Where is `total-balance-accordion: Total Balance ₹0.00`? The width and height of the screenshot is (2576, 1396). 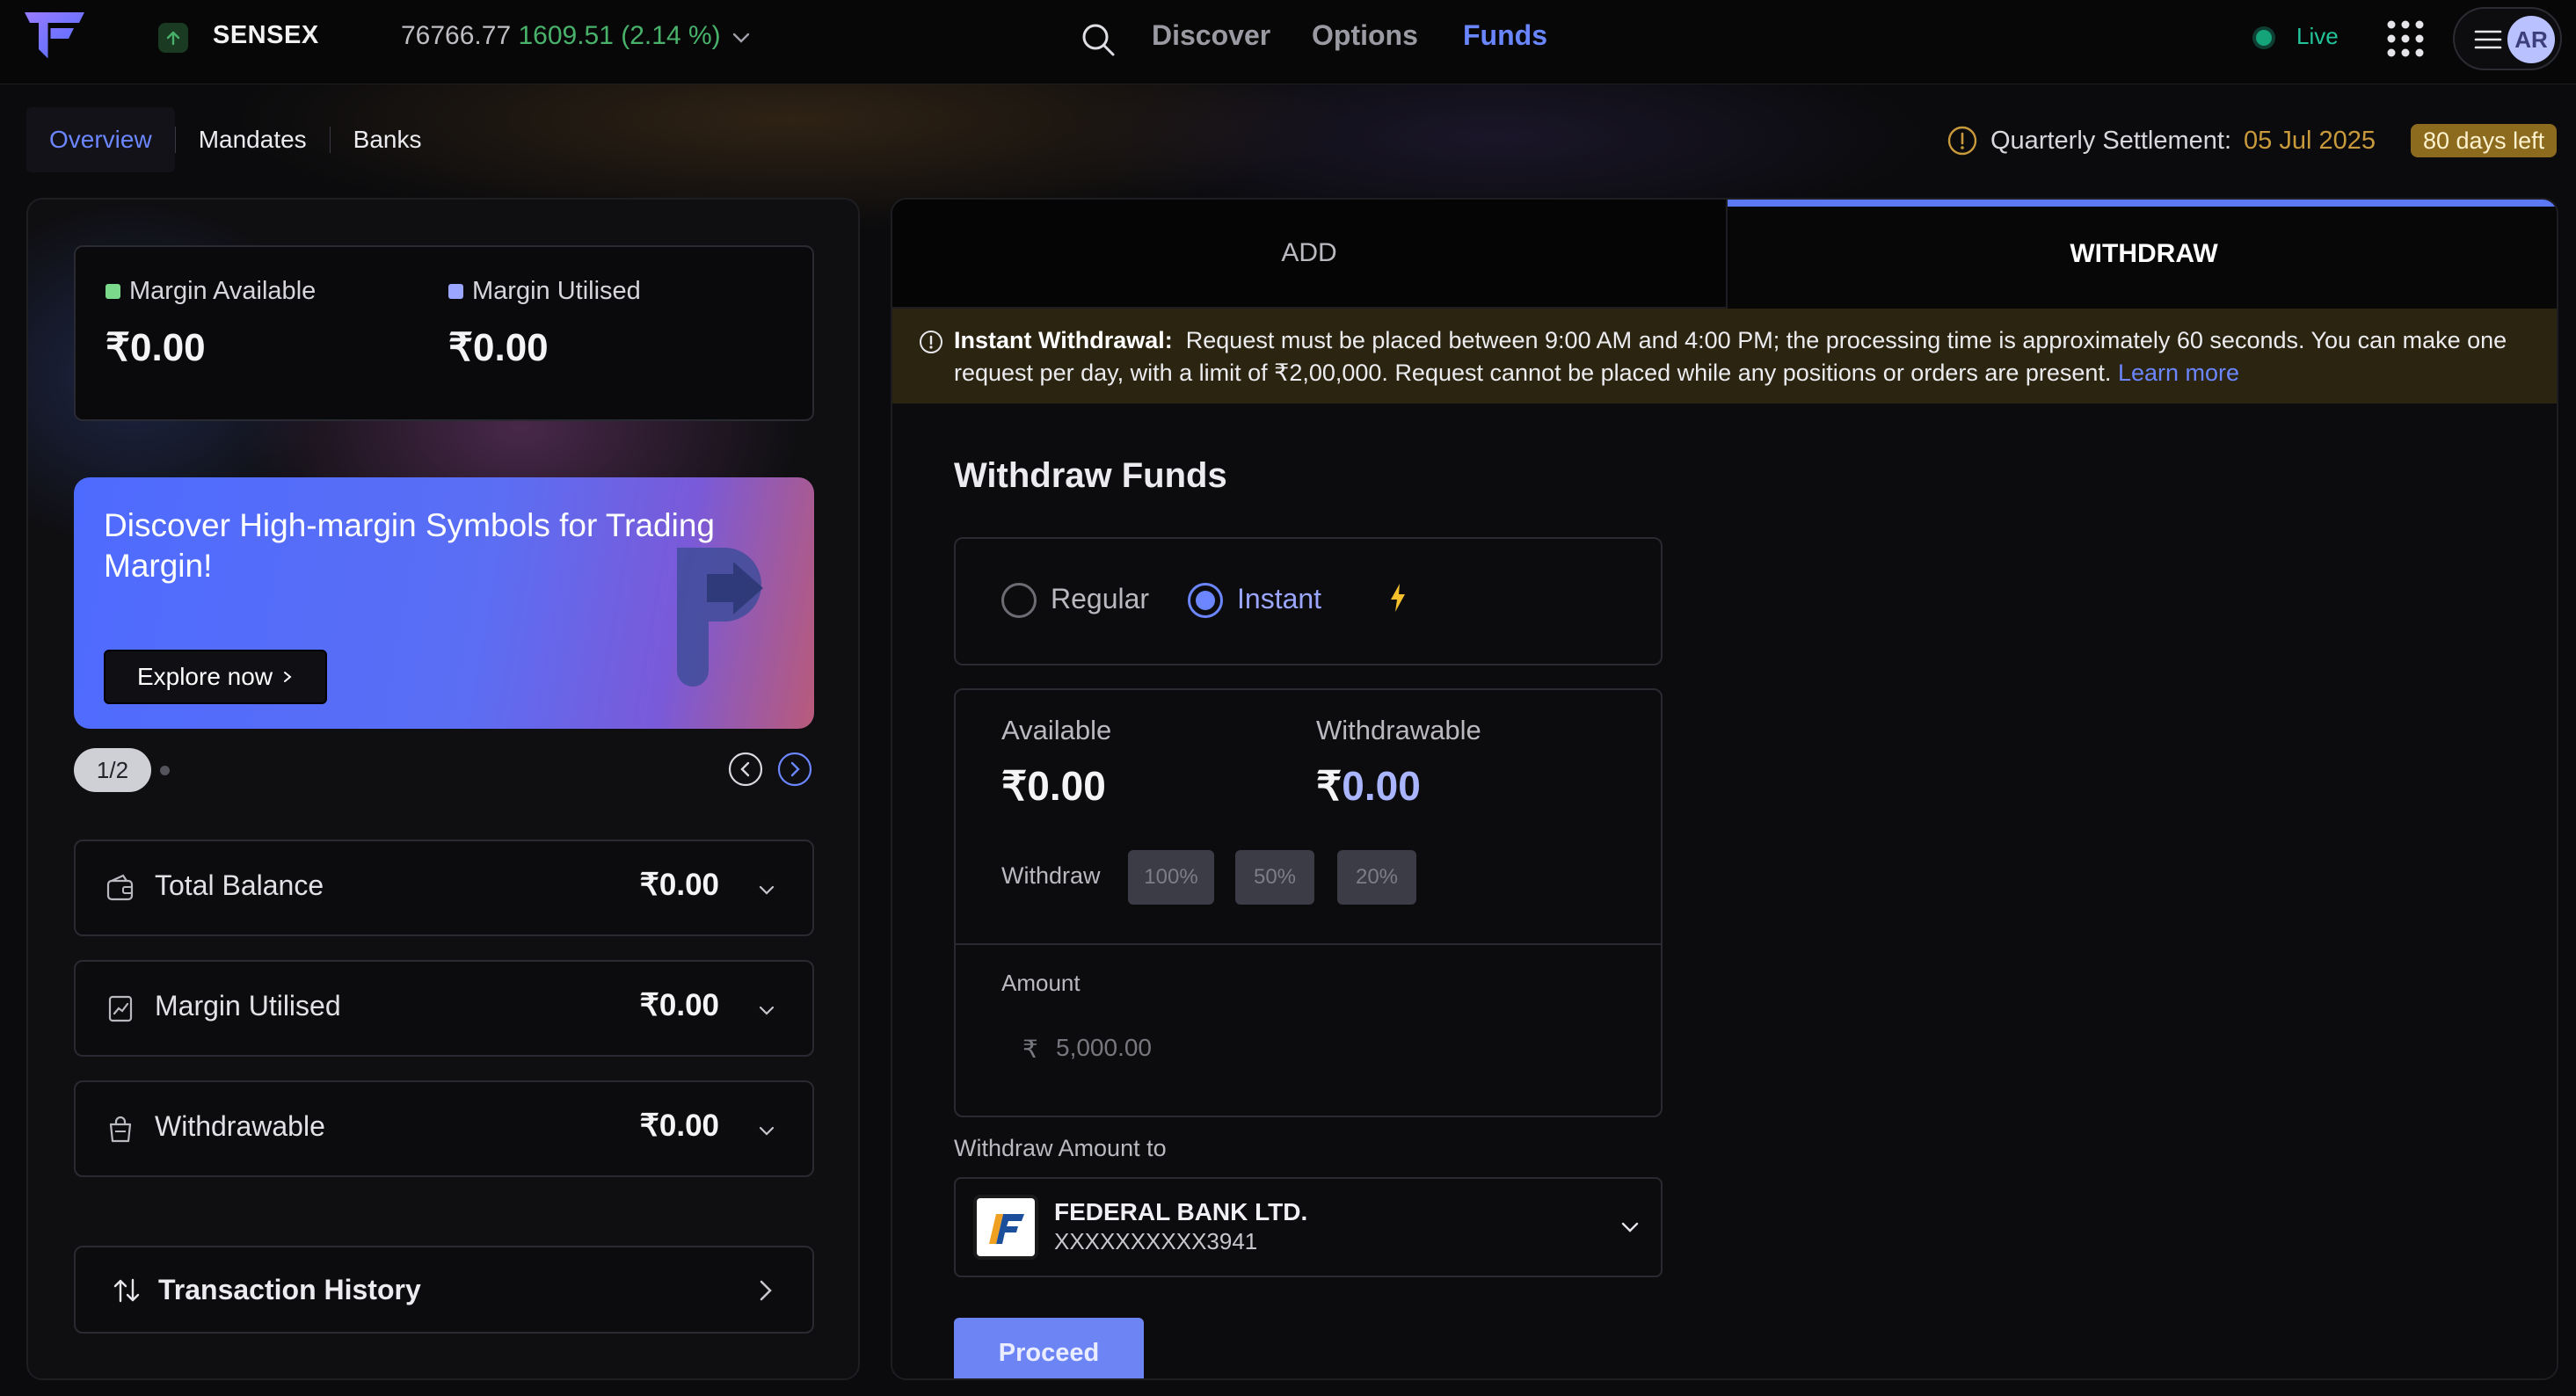 total-balance-accordion: Total Balance ₹0.00 is located at coordinates (444, 888).